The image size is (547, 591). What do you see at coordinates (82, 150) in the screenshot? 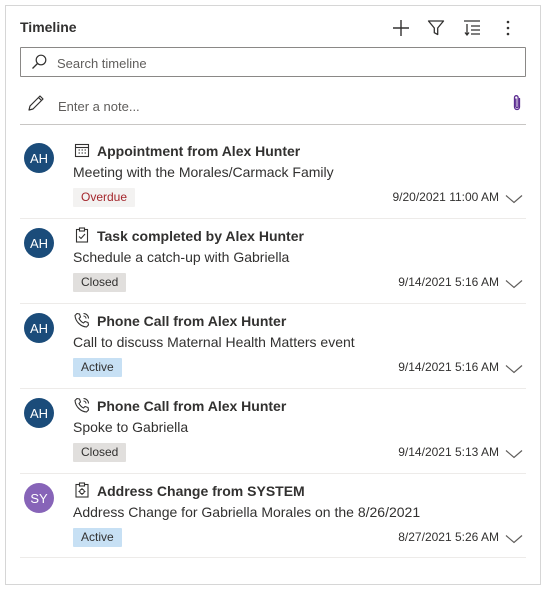
I see `calendar-icon` at bounding box center [82, 150].